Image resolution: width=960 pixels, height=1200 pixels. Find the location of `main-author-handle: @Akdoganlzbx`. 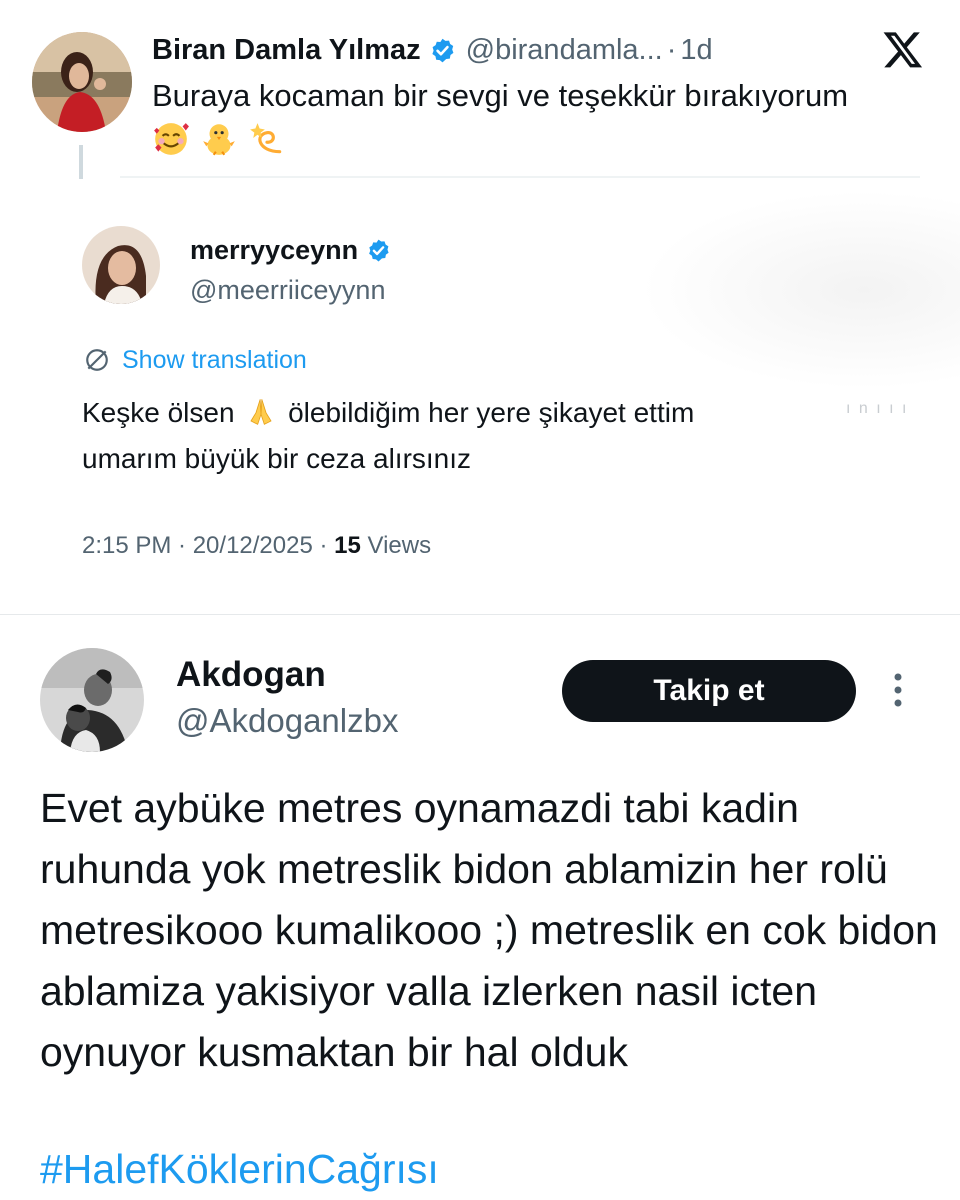

main-author-handle: @Akdoganlzbx is located at coordinates (287, 721).